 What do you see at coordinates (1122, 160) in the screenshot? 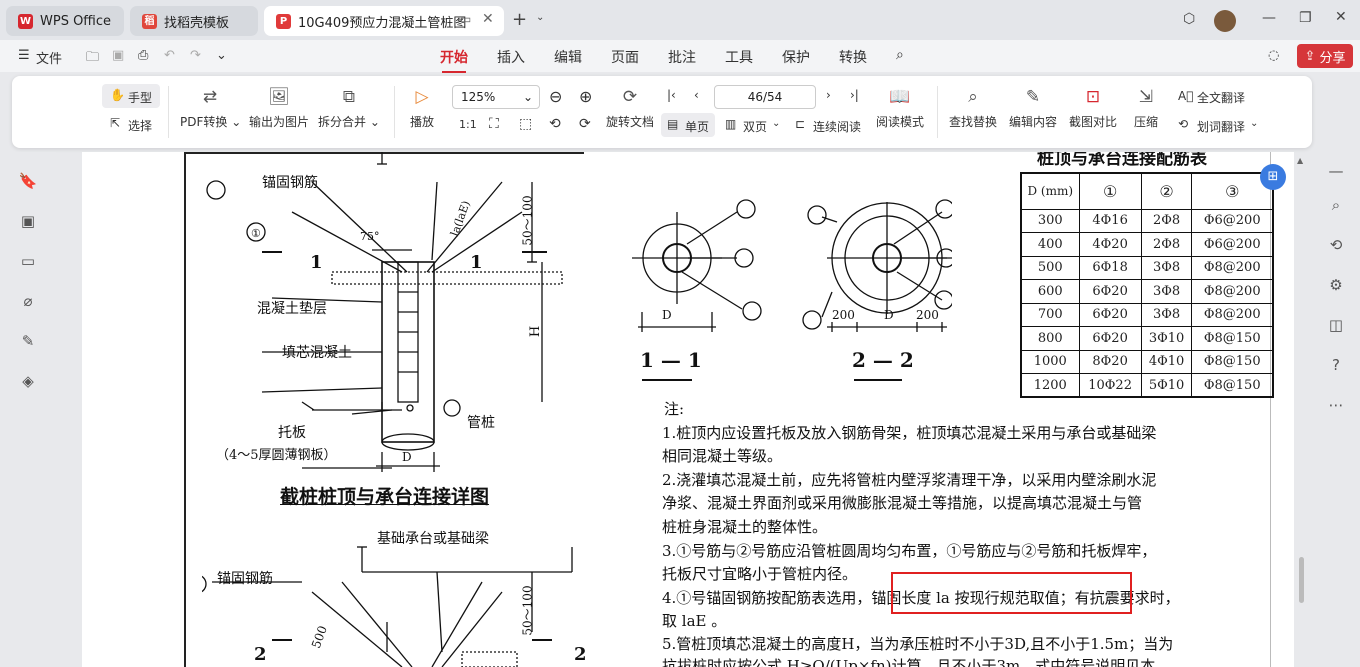
I see `table-title: 桩顶与承台连接配筋表` at bounding box center [1122, 160].